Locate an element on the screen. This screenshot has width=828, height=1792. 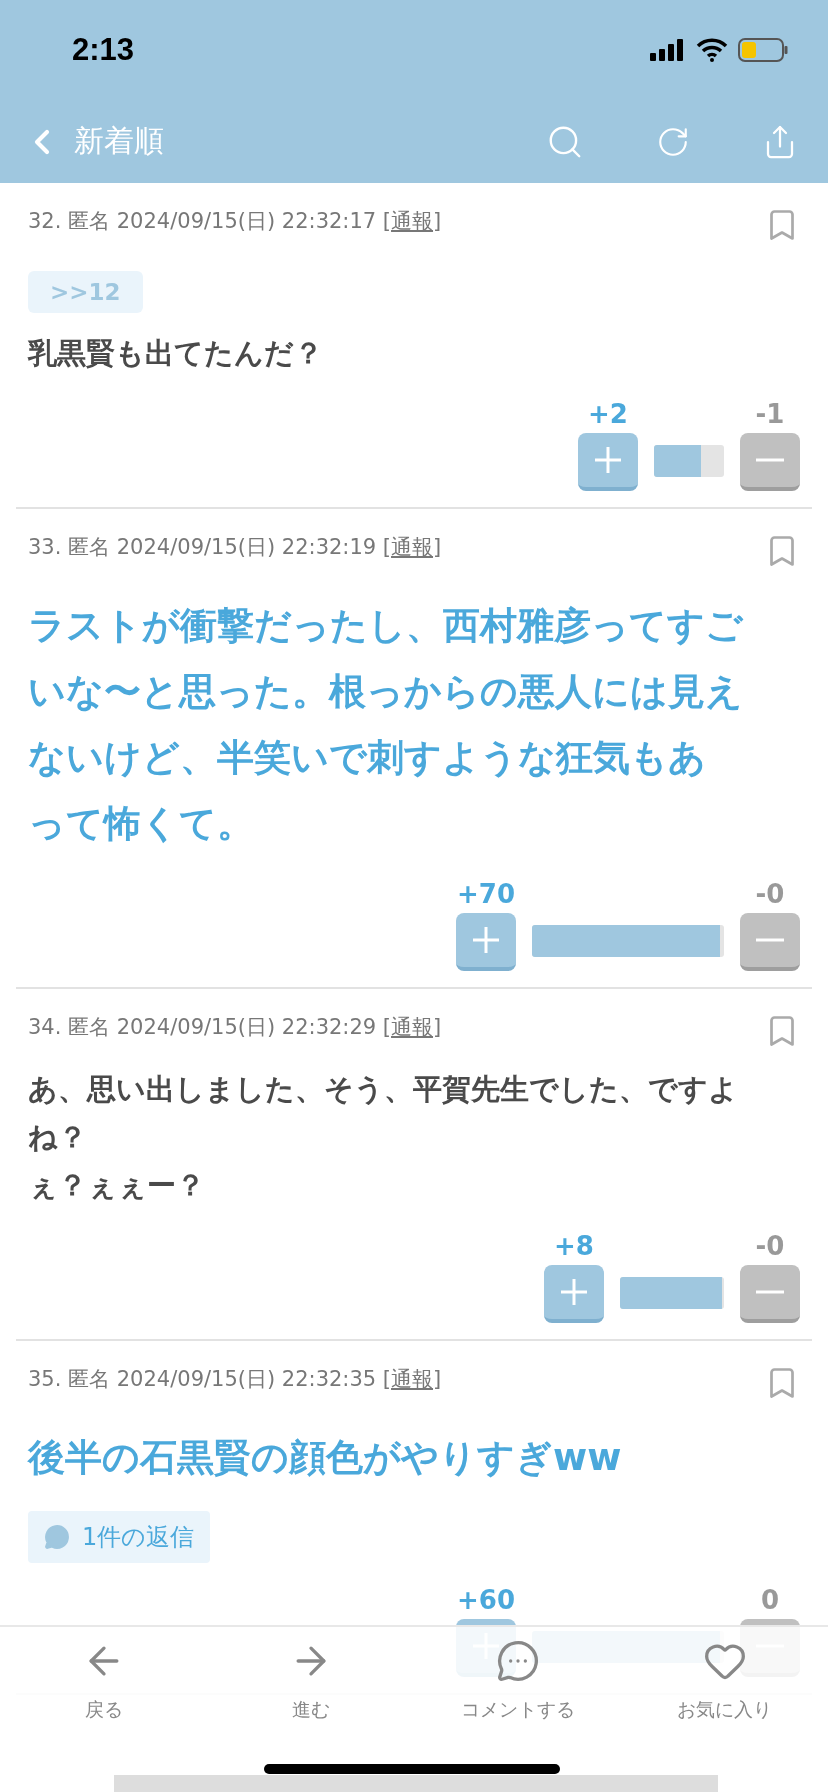
comment-text: 後半の石黒賢の顔色がやりすぎww is located at coordinates (325, 1458).